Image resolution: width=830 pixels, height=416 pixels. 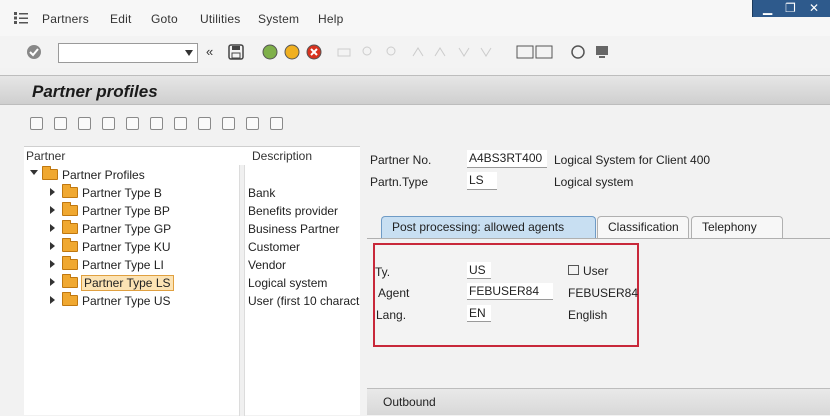 I want to click on close-icon: ✕, so click(x=814, y=8).